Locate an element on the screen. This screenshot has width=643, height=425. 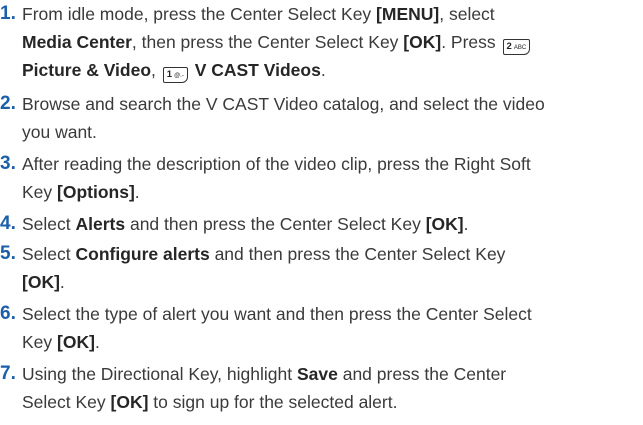
step-number: 3. is located at coordinates (8, 163).